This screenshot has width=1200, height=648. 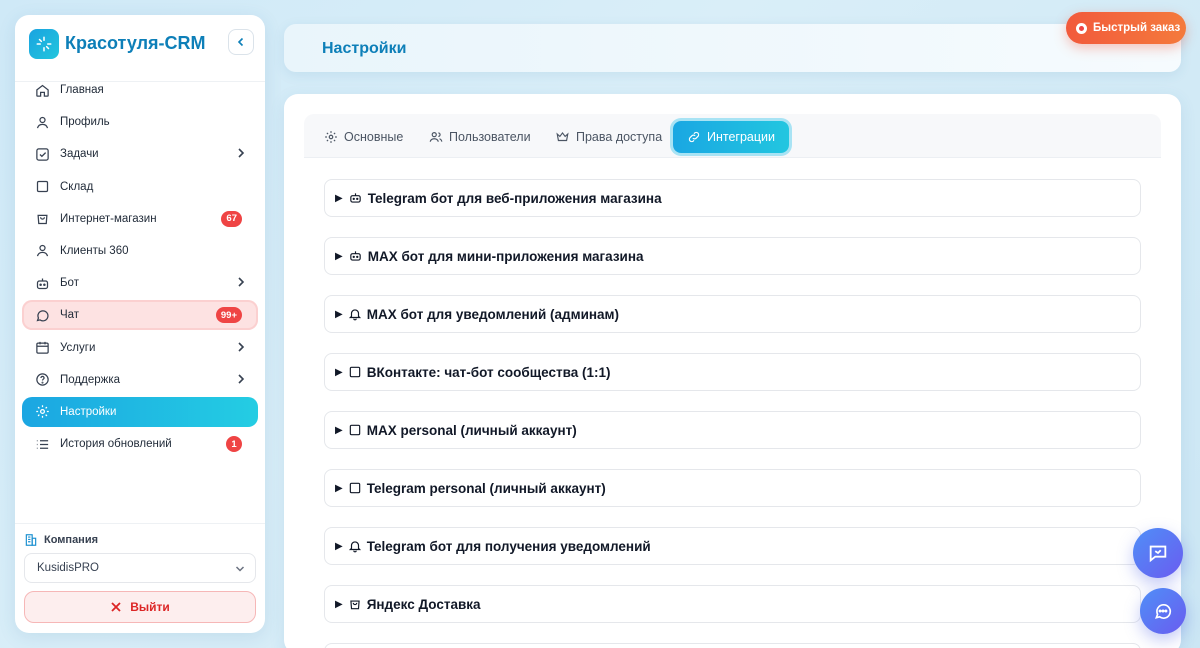 I want to click on integration-accordion: ▶ MAX бот для мини-приложения магазина, so click(x=732, y=256).